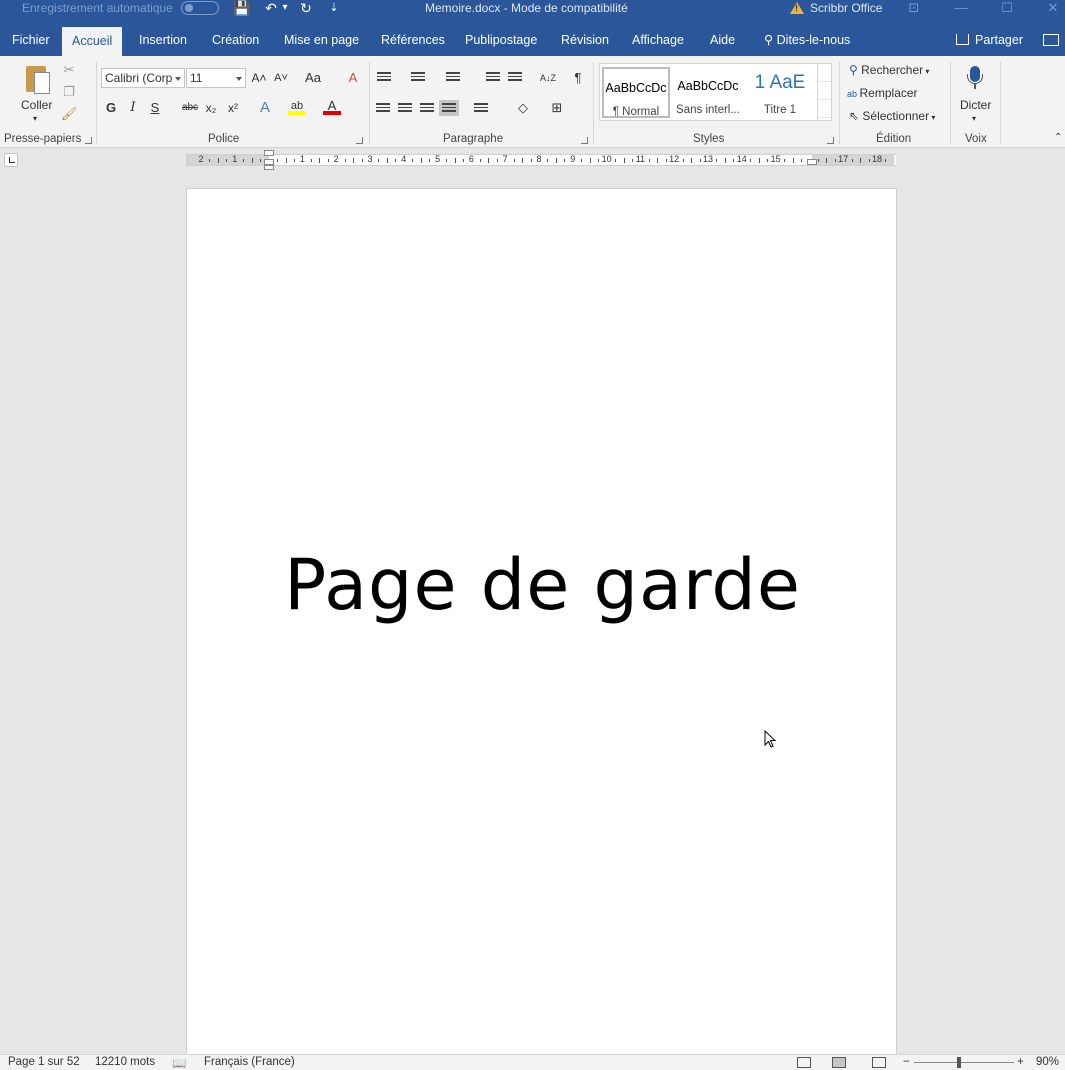  What do you see at coordinates (413, 40) in the screenshot?
I see `tab-references: Références` at bounding box center [413, 40].